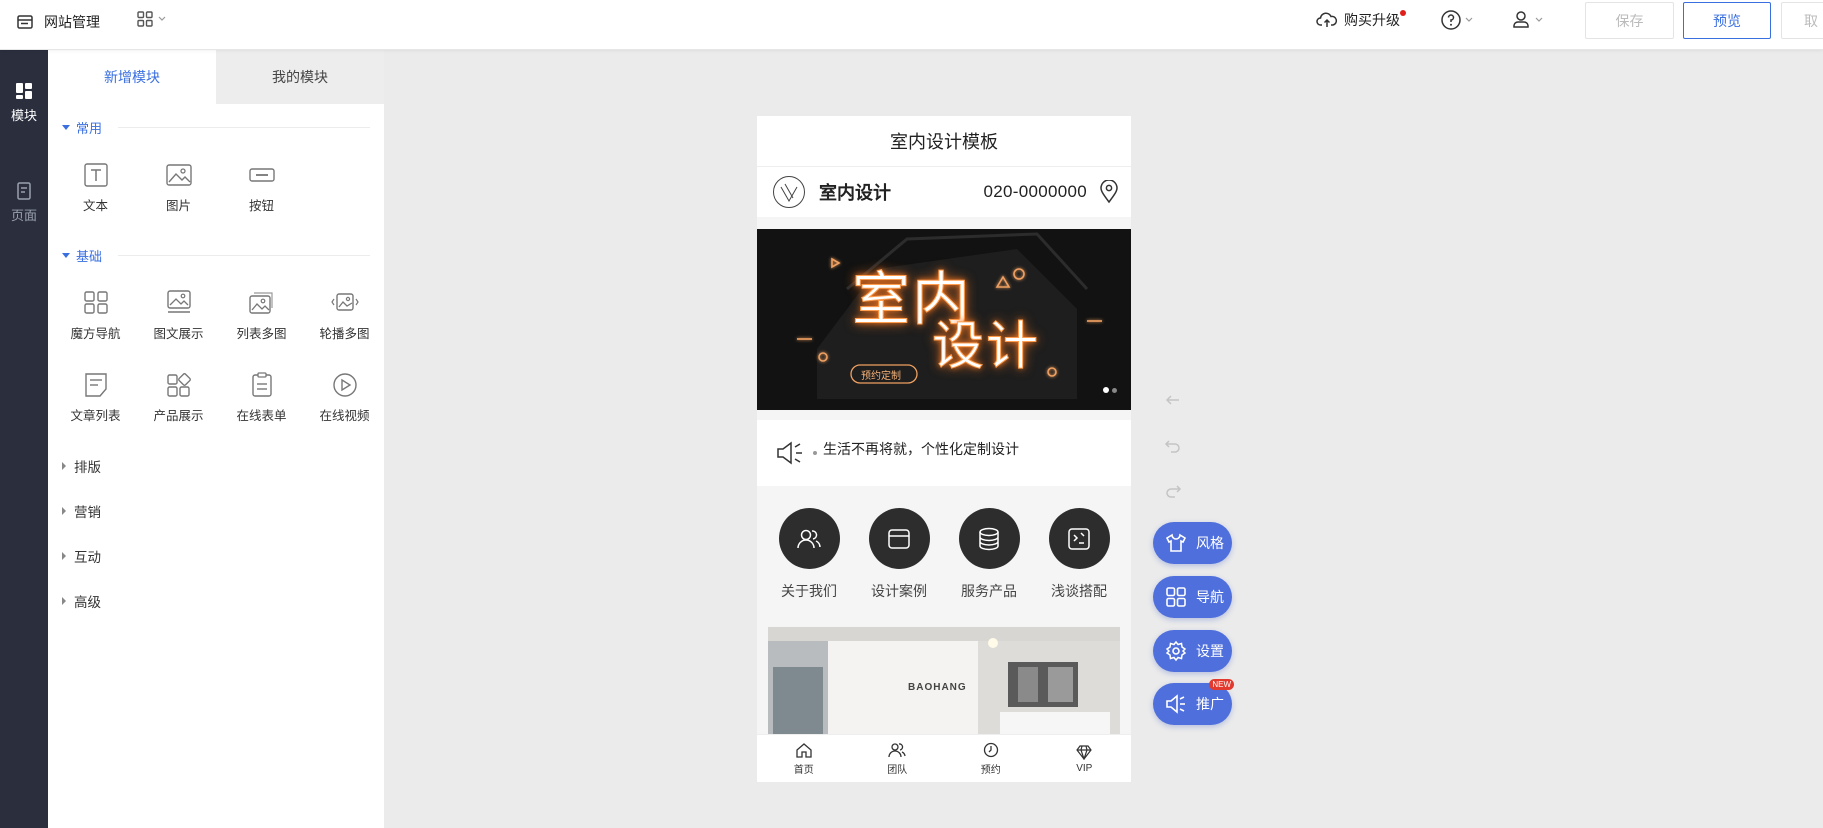  I want to click on module-image-text: 图文展示, so click(178, 316).